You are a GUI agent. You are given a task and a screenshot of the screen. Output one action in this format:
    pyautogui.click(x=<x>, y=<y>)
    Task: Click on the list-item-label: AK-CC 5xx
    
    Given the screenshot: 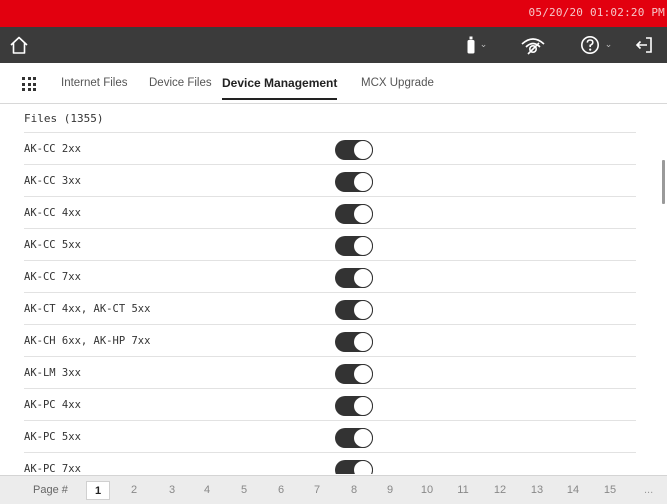 What is the action you would take?
    pyautogui.click(x=52, y=245)
    